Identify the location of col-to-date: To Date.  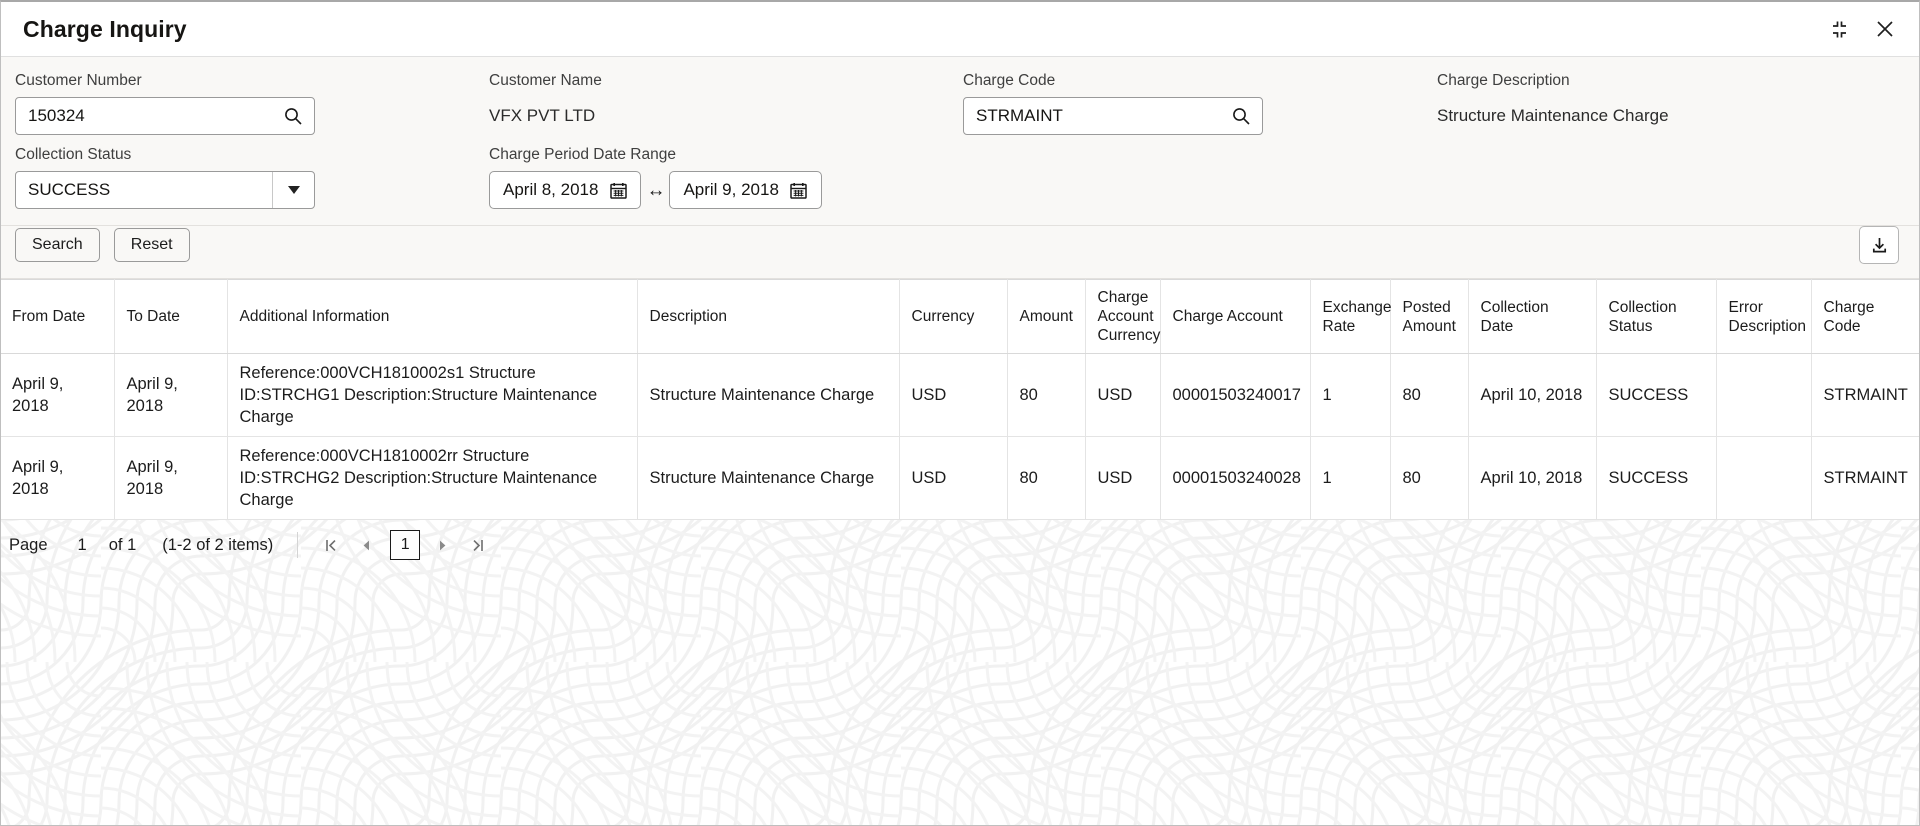
(171, 316).